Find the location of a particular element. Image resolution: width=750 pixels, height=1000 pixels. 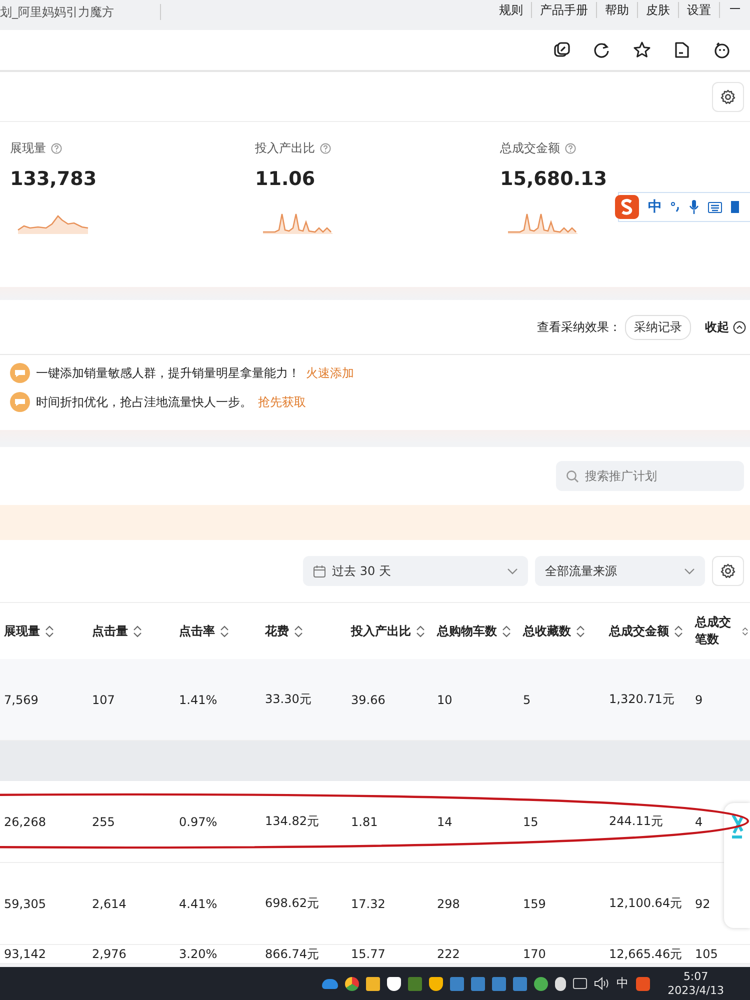

header-link: 设置 is located at coordinates (699, 10).